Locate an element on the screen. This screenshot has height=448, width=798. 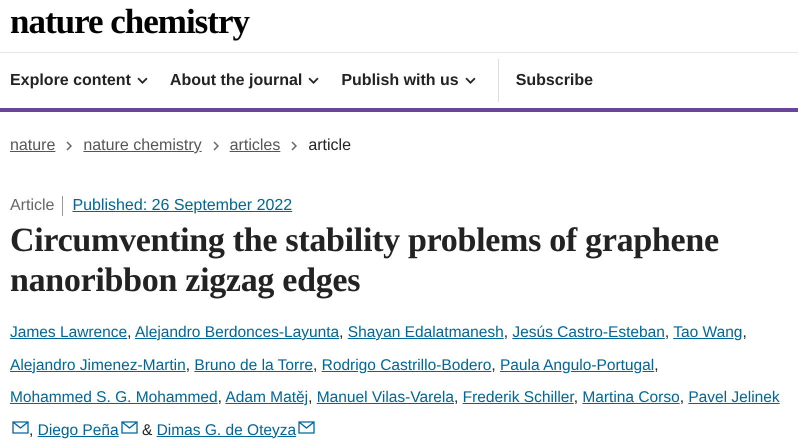
nav-menu-button: Subscribe is located at coordinates (555, 80).